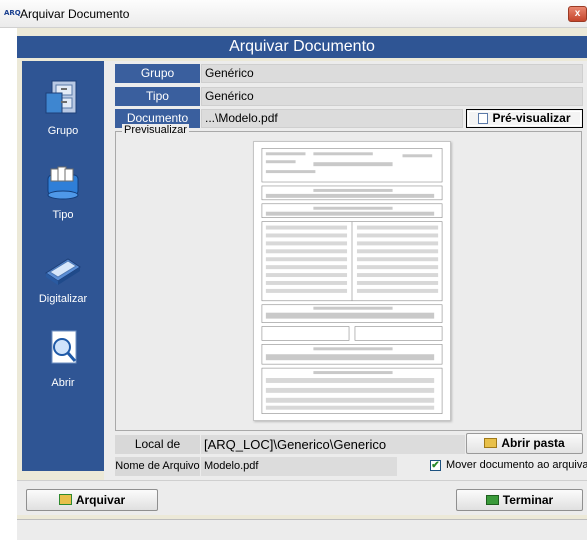 The image size is (587, 540). What do you see at coordinates (63, 183) in the screenshot?
I see `document-stack-icon` at bounding box center [63, 183].